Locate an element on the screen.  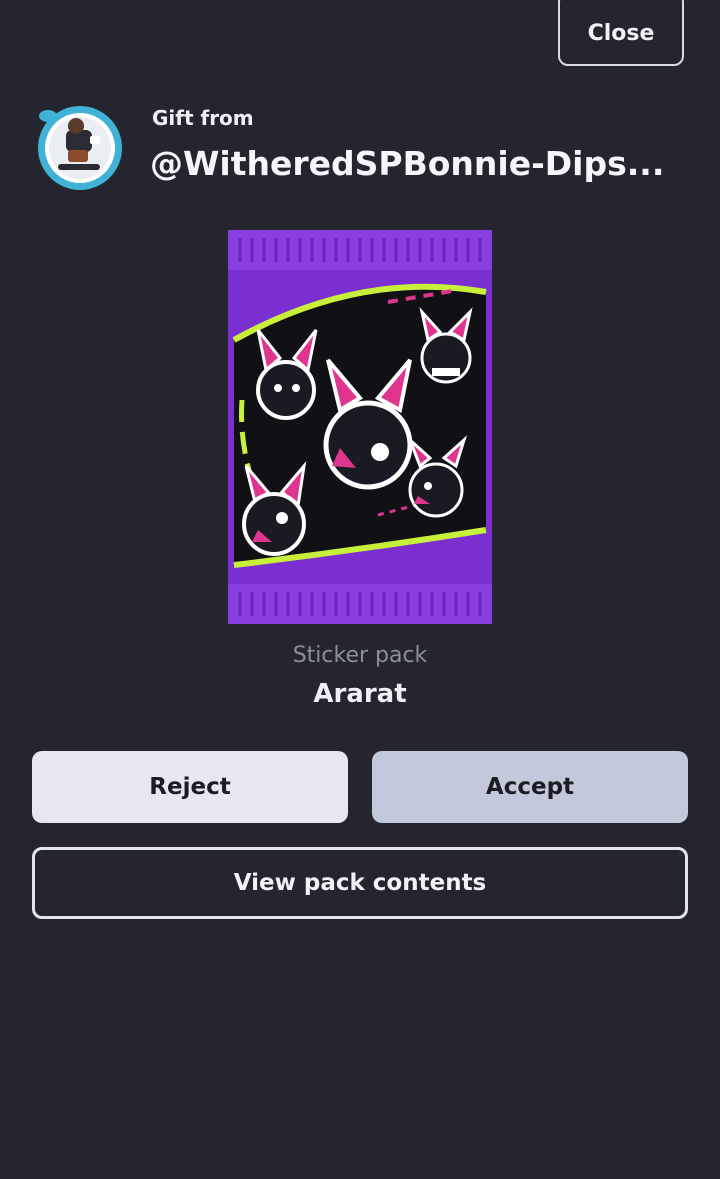
sticker-pack-image is located at coordinates (360, 427).